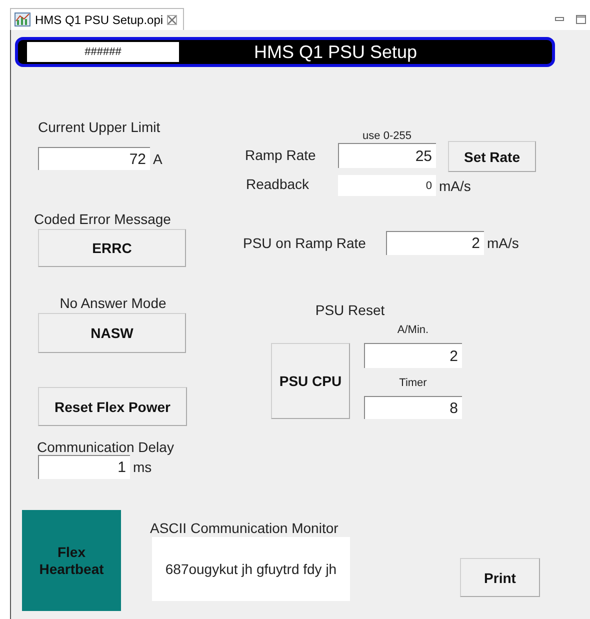 The height and width of the screenshot is (619, 590). I want to click on readback-field: 0, so click(387, 185).